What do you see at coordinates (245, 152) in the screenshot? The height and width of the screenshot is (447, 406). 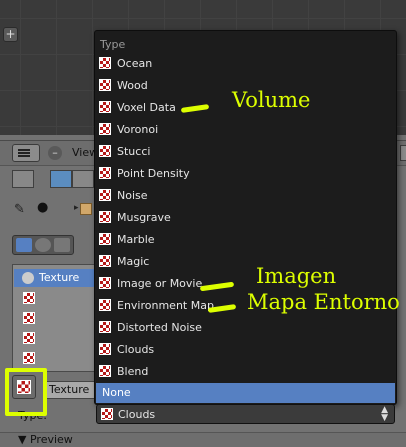 I see `menu-item-stucci: Stucci` at bounding box center [245, 152].